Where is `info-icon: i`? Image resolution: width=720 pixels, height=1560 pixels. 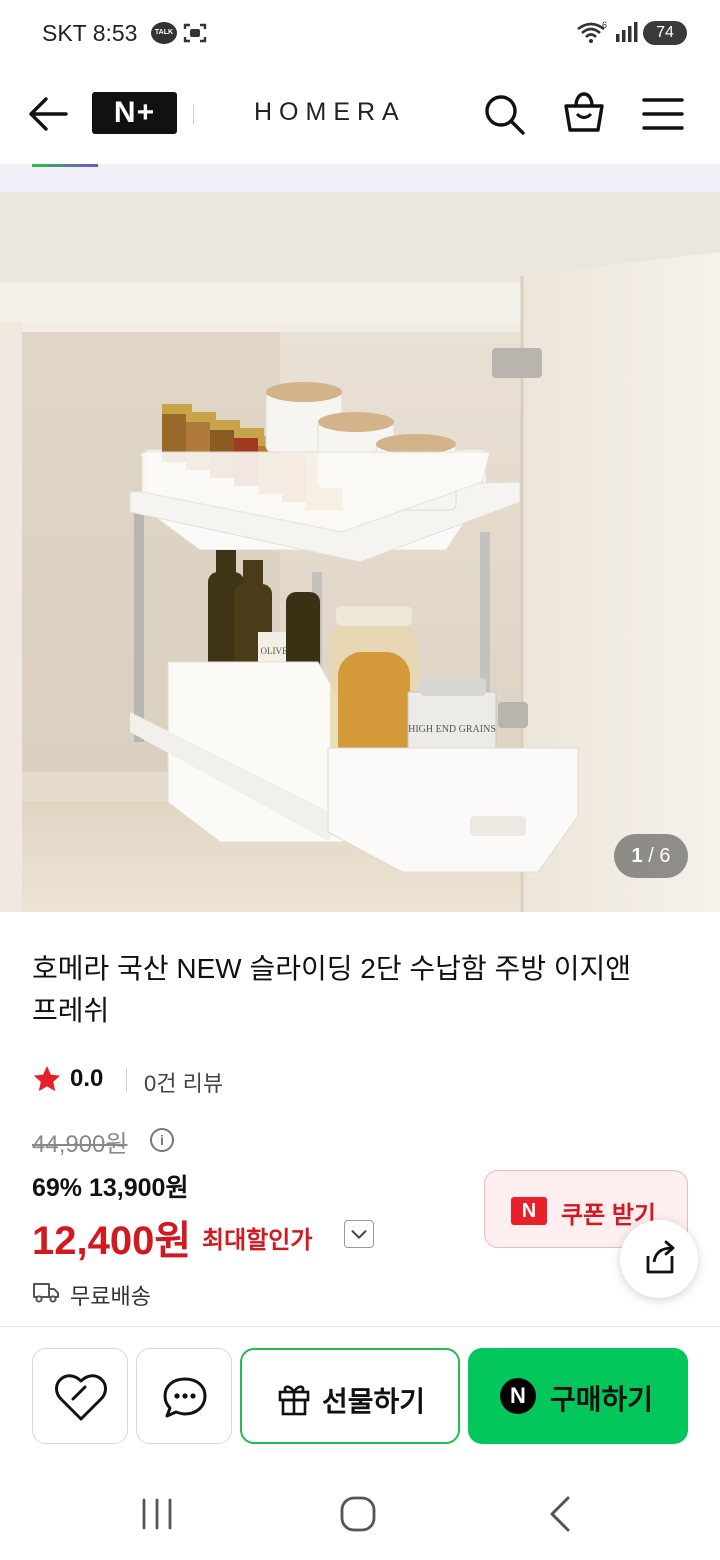 info-icon: i is located at coordinates (162, 1140).